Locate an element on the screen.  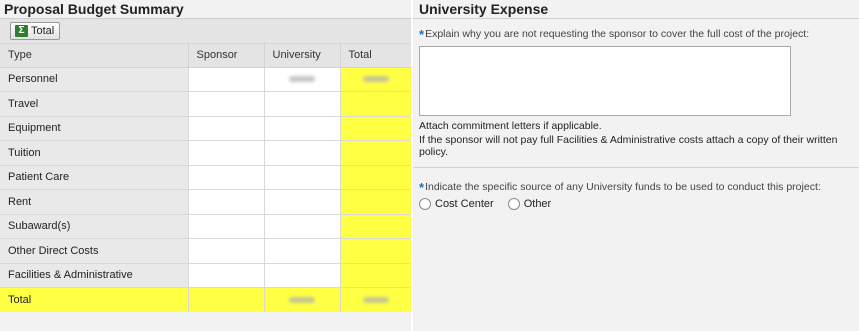
column-header-total: Total is located at coordinates (376, 56).